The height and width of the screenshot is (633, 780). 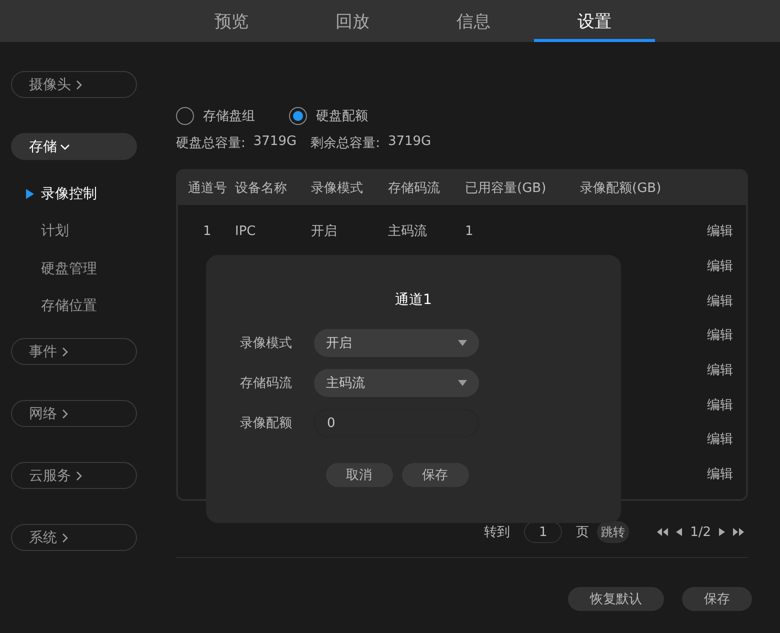 What do you see at coordinates (583, 532) in the screenshot?
I see `page-label: 页` at bounding box center [583, 532].